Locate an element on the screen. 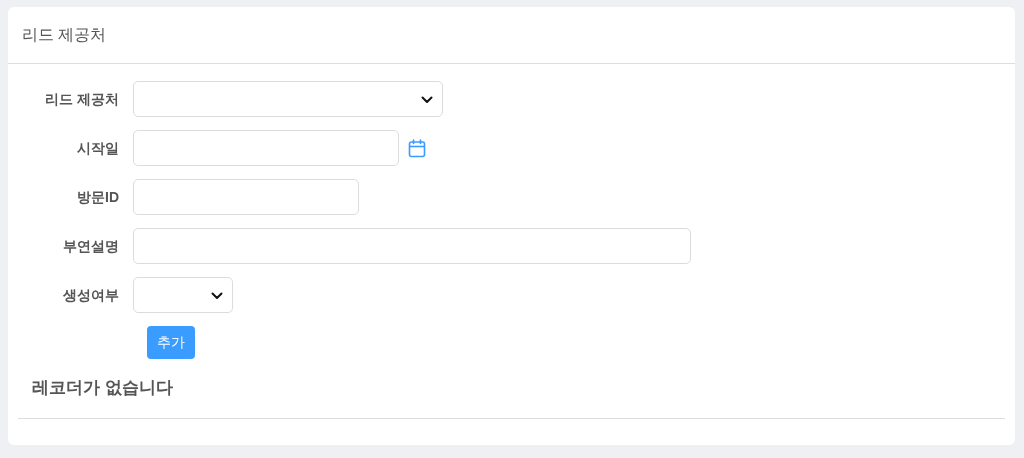 This screenshot has height=458, width=1024. field-label: 부연설명 is located at coordinates (91, 246).